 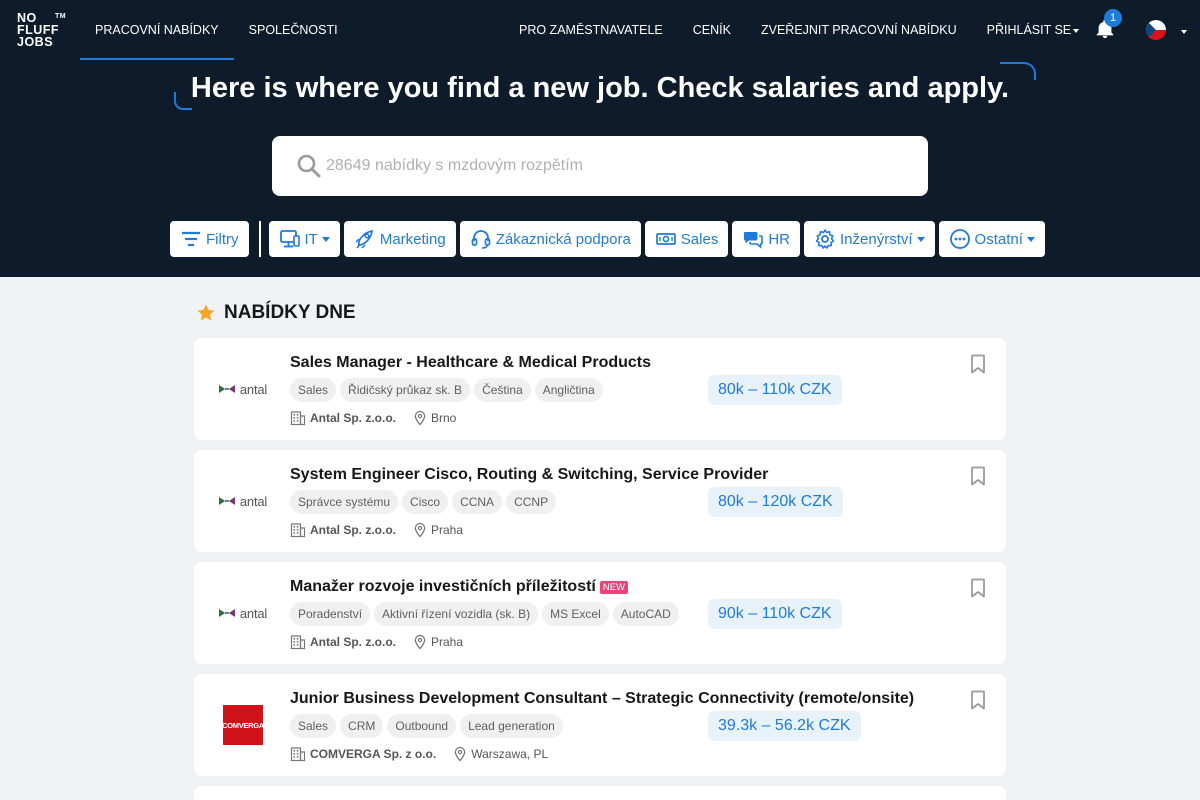 I want to click on nav-login: PŘIHLÁSIT SE, so click(x=1033, y=30).